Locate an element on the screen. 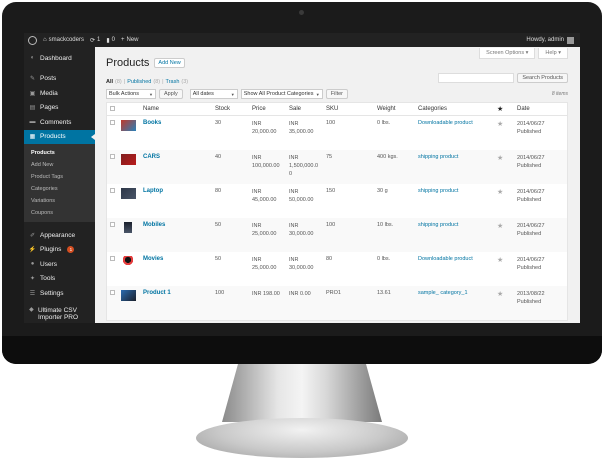 The image size is (604, 464). column-categories: Categories is located at coordinates (433, 109).